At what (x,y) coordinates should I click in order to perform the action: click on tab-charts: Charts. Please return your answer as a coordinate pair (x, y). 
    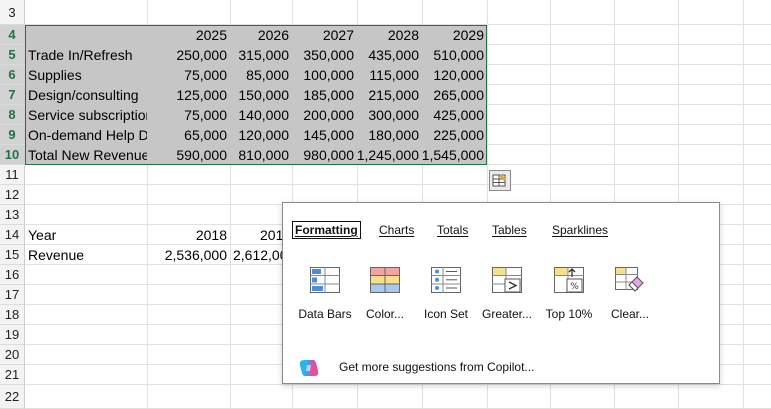
    Looking at the image, I should click on (396, 230).